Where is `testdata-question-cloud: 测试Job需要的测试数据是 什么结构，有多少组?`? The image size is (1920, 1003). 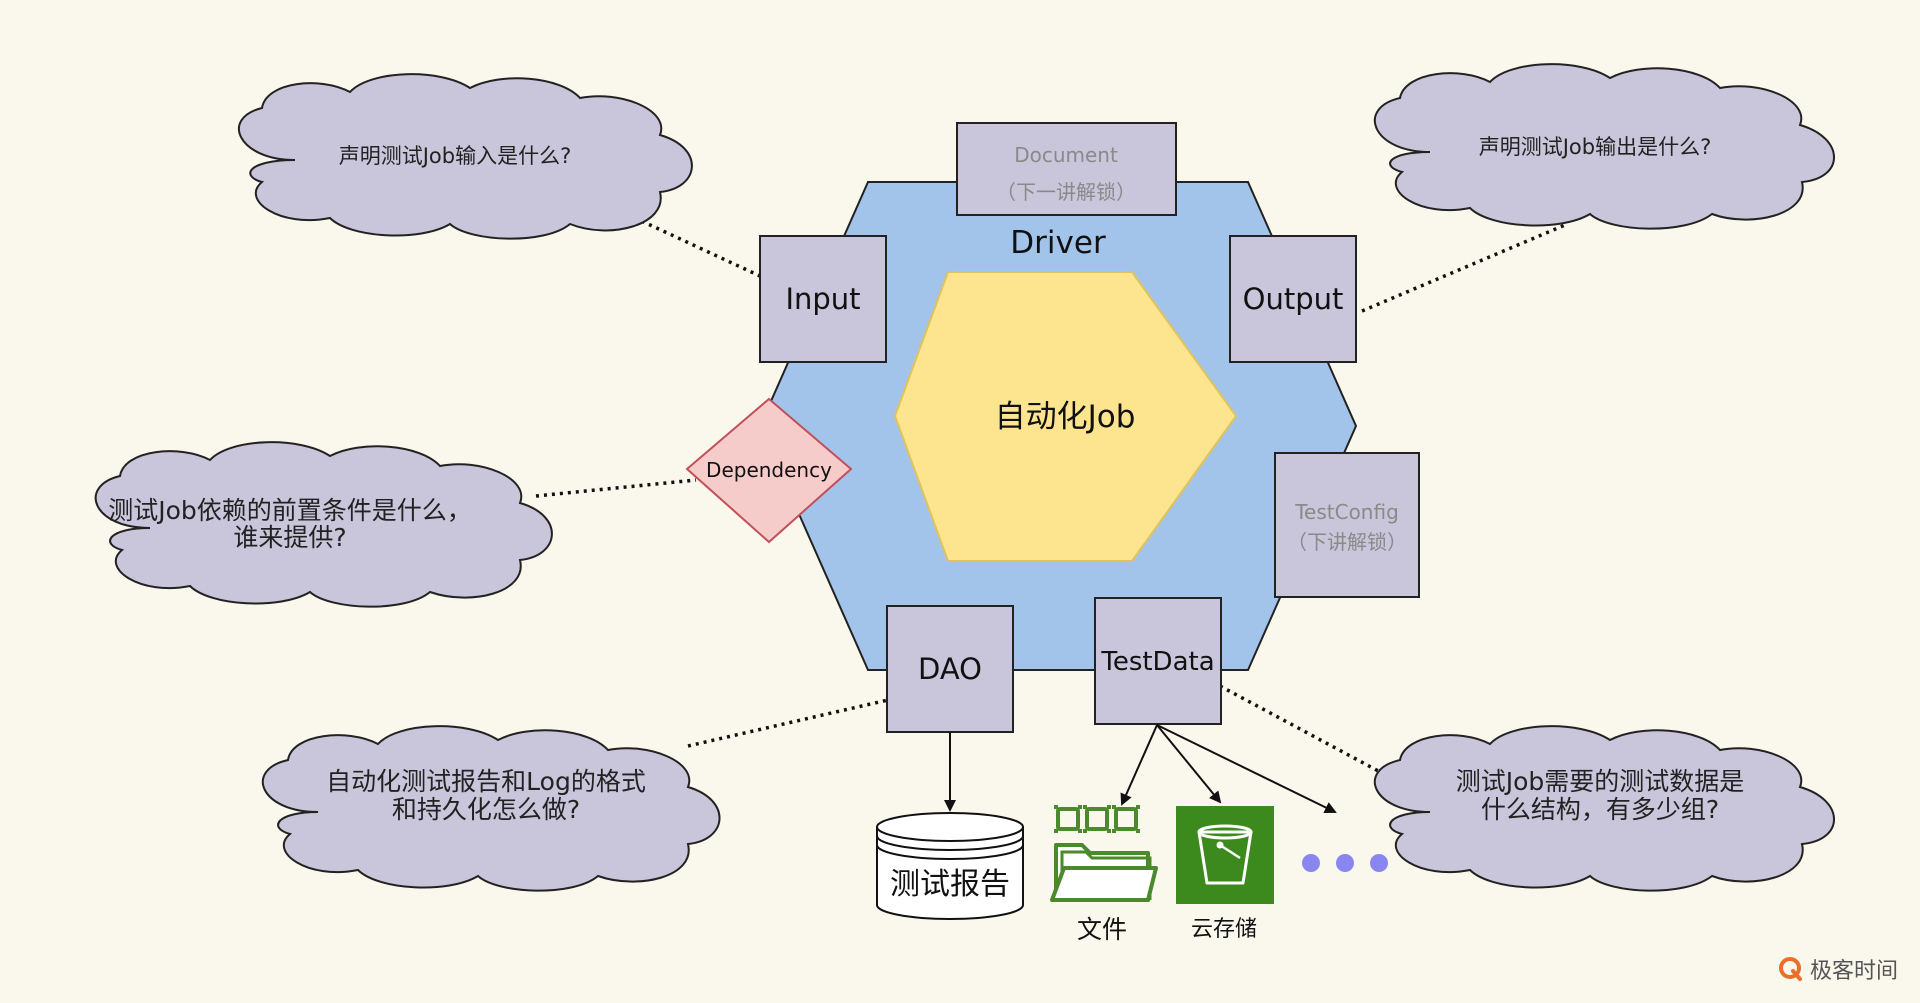
testdata-question-cloud: 测试Job需要的测试数据是 什么结构，有多少组? is located at coordinates (1604, 808).